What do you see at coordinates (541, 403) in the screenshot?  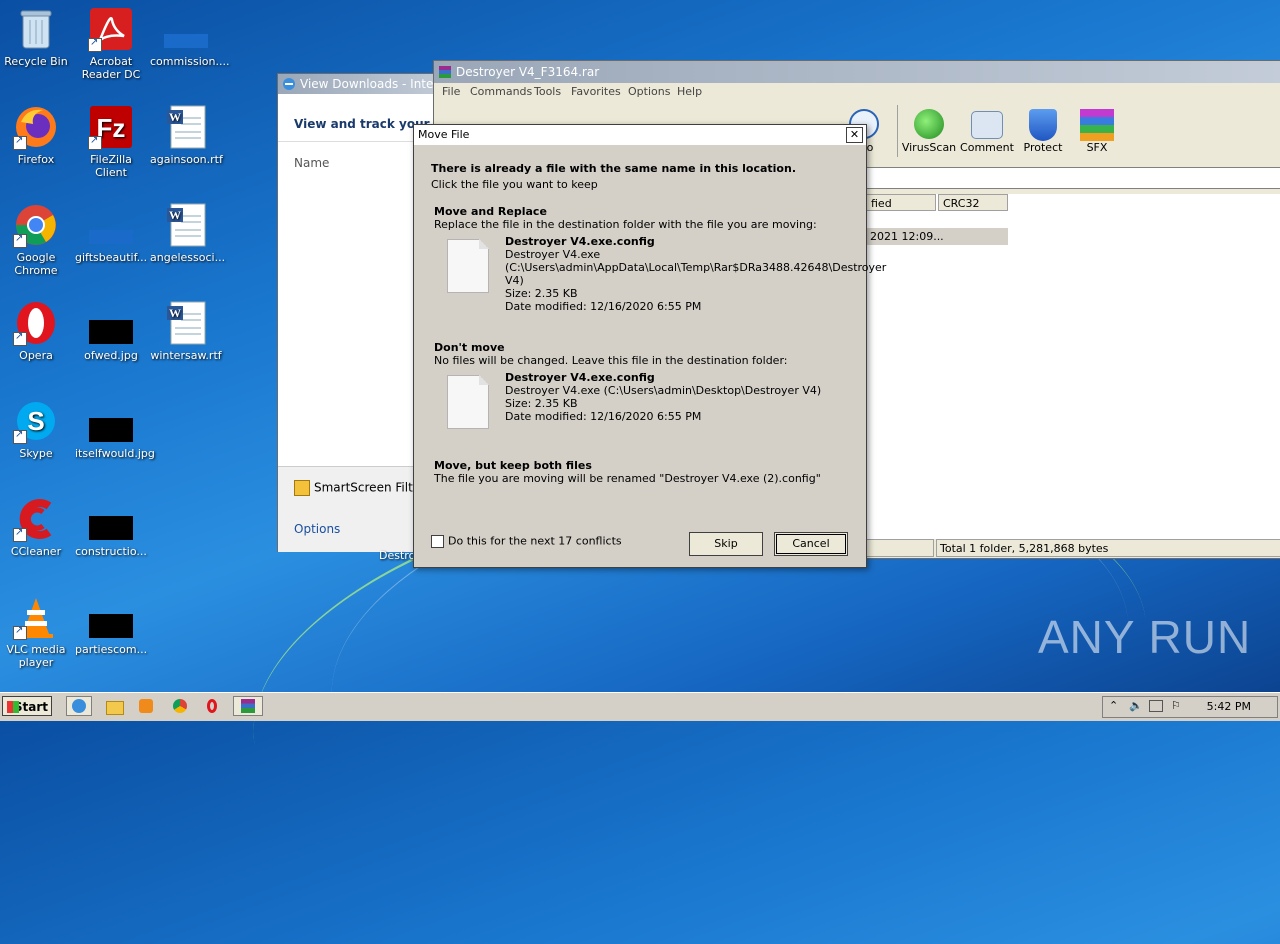 I see `file-size: Size: 2.35 KB` at bounding box center [541, 403].